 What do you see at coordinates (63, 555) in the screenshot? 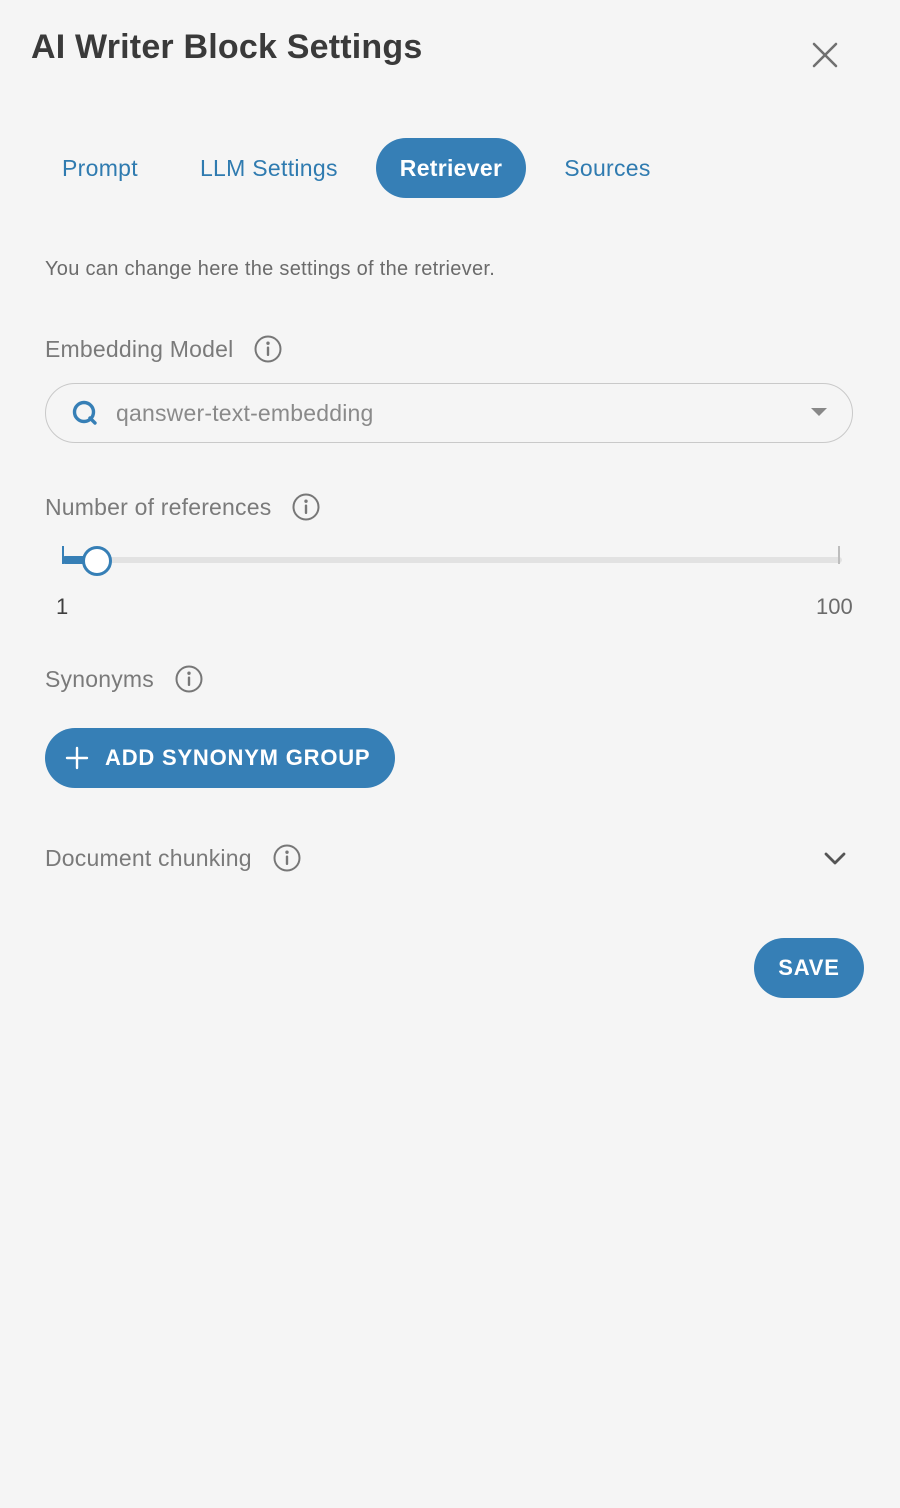
I see `slider-mark-min` at bounding box center [63, 555].